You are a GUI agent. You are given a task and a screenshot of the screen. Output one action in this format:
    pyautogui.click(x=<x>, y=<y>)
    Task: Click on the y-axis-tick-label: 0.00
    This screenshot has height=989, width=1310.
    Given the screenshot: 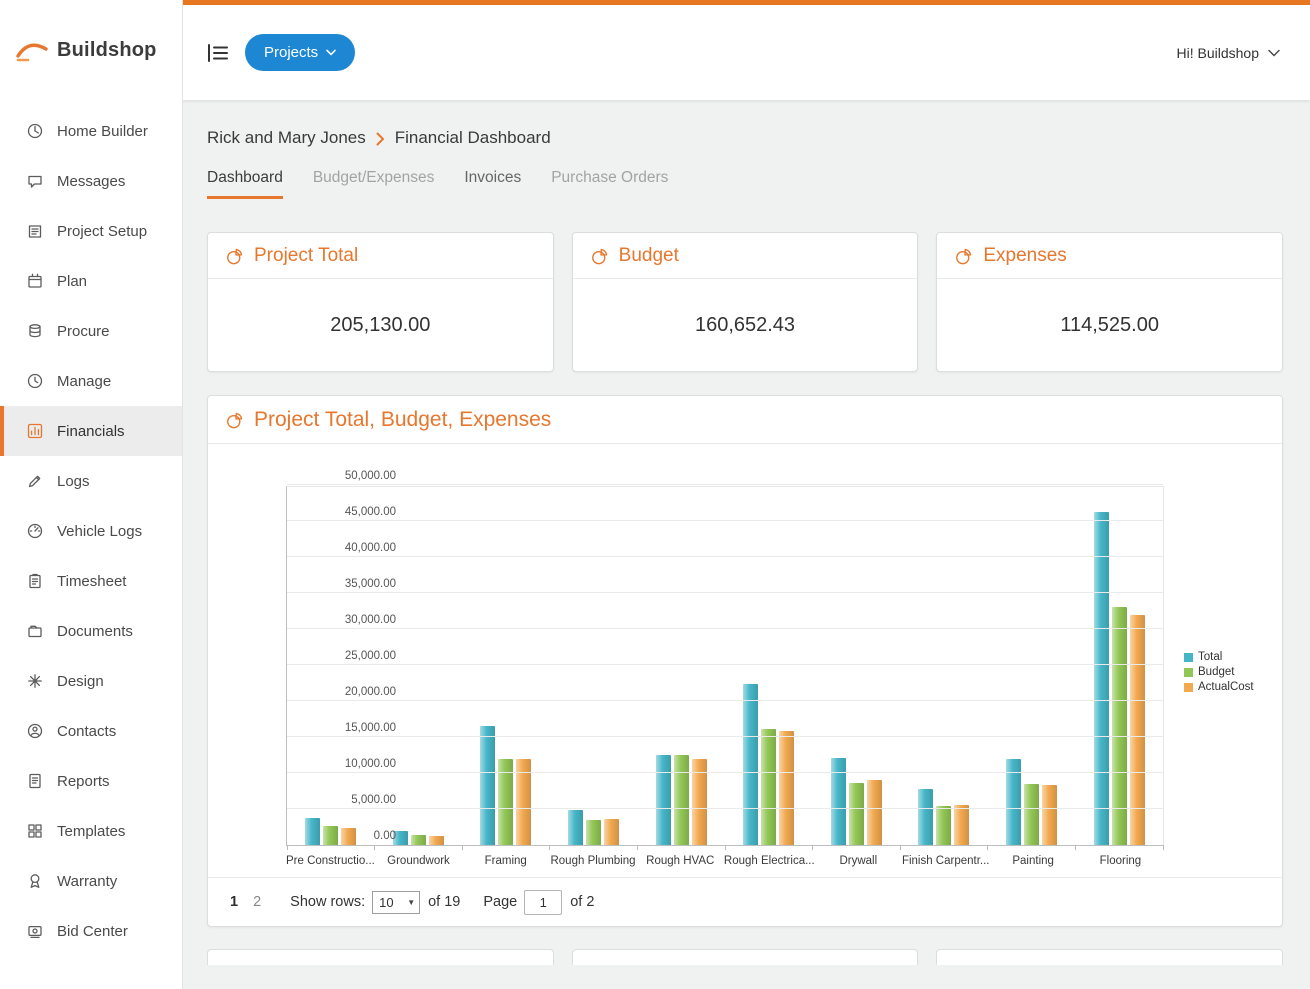 What is the action you would take?
    pyautogui.click(x=384, y=836)
    